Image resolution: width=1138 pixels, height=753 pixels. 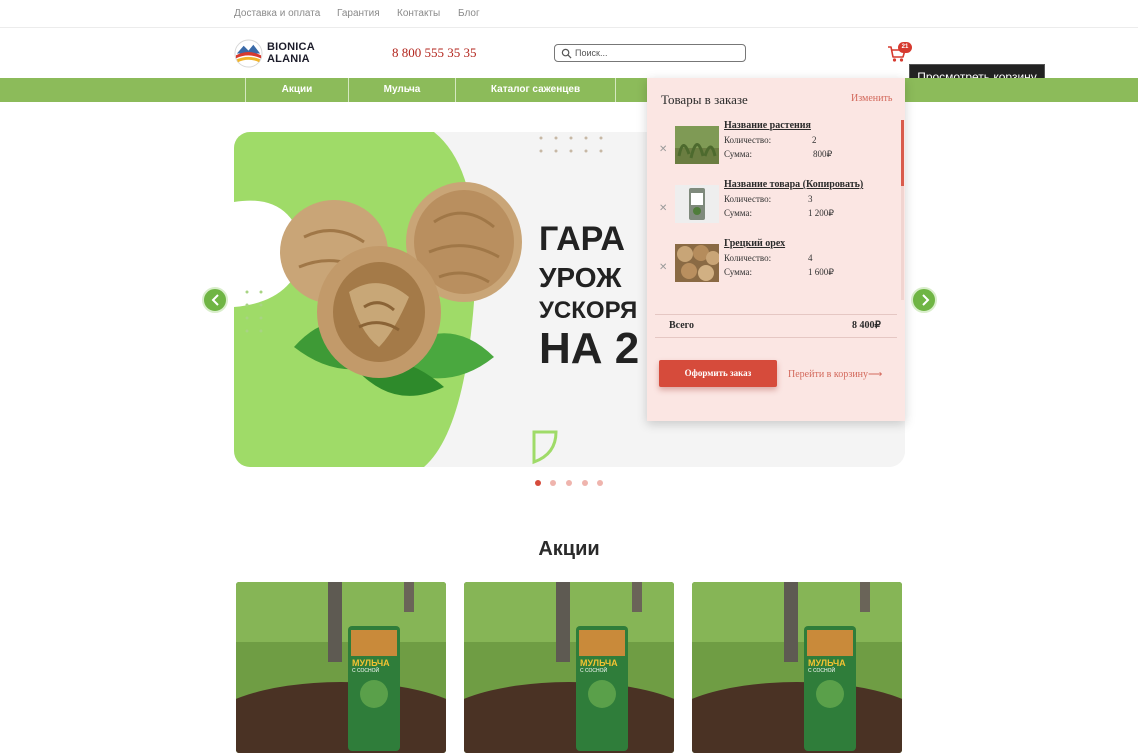 What do you see at coordinates (291, 47) in the screenshot?
I see `logo-line1: BIONICA` at bounding box center [291, 47].